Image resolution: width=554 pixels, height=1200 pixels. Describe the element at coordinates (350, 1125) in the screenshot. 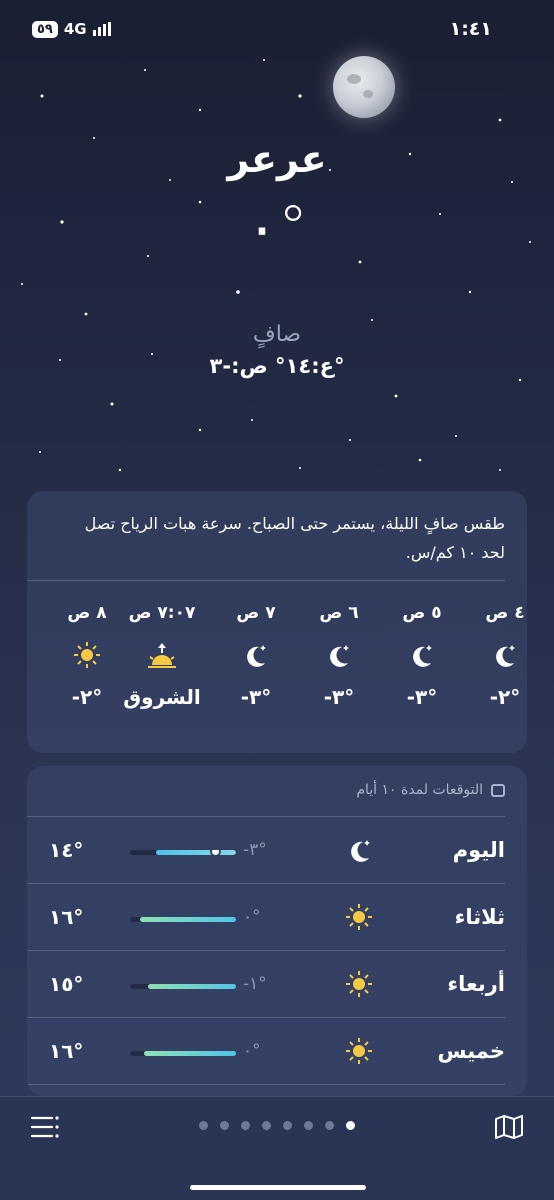

I see `page-dot-active` at that location.